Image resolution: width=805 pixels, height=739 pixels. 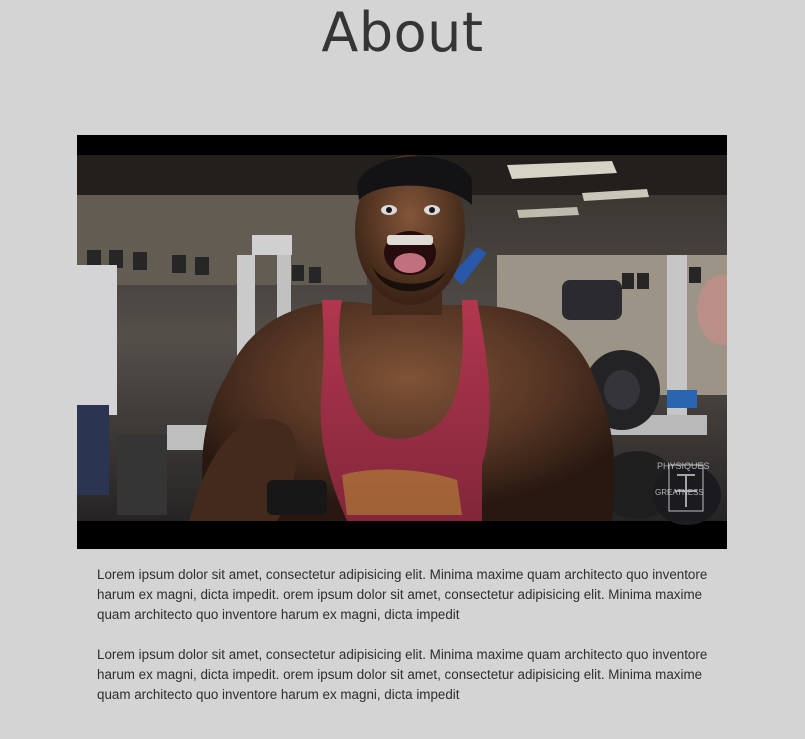 I want to click on page-title: About, so click(x=402, y=32).